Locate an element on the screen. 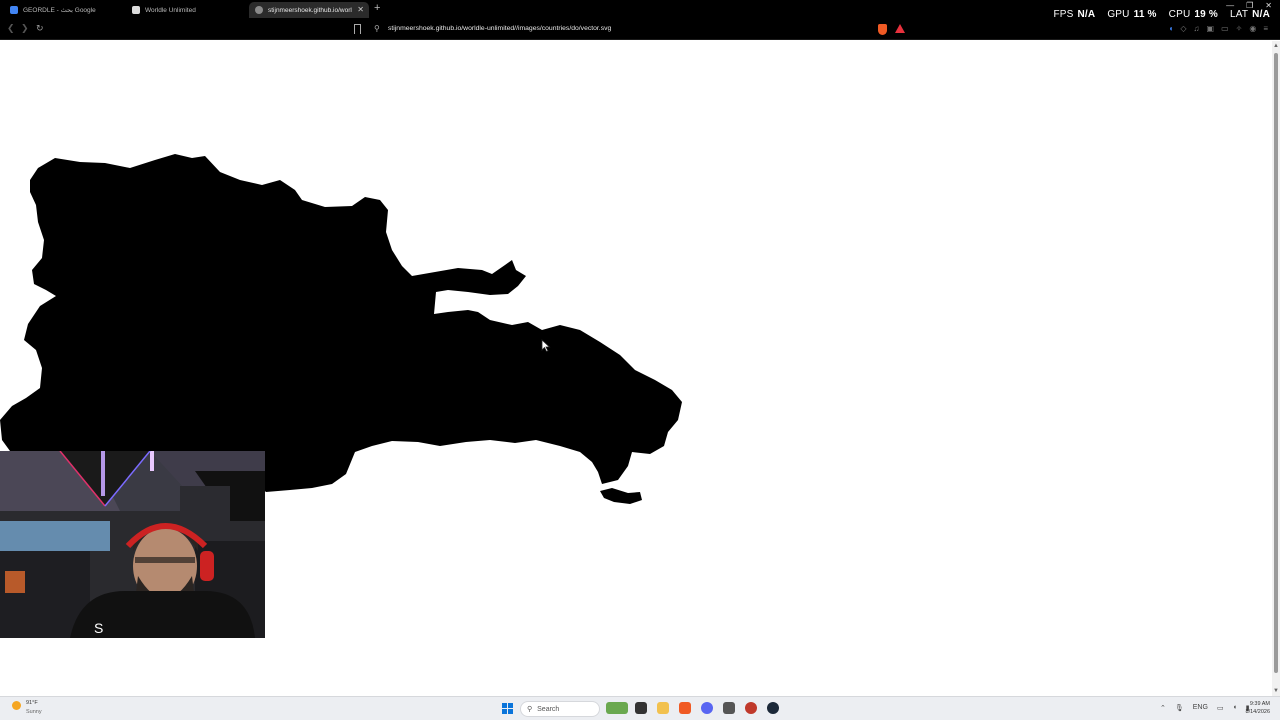 The height and width of the screenshot is (720, 1280). tab-title: stijnmeershoek.github.io/worldle is located at coordinates (310, 10).